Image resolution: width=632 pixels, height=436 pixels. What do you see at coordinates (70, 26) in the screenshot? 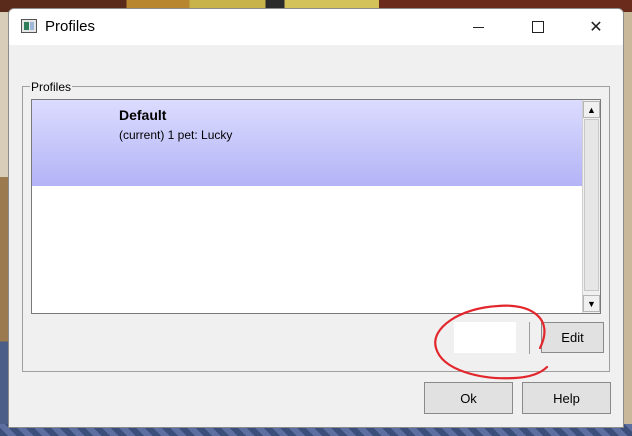
I see `window-title: Profiles` at bounding box center [70, 26].